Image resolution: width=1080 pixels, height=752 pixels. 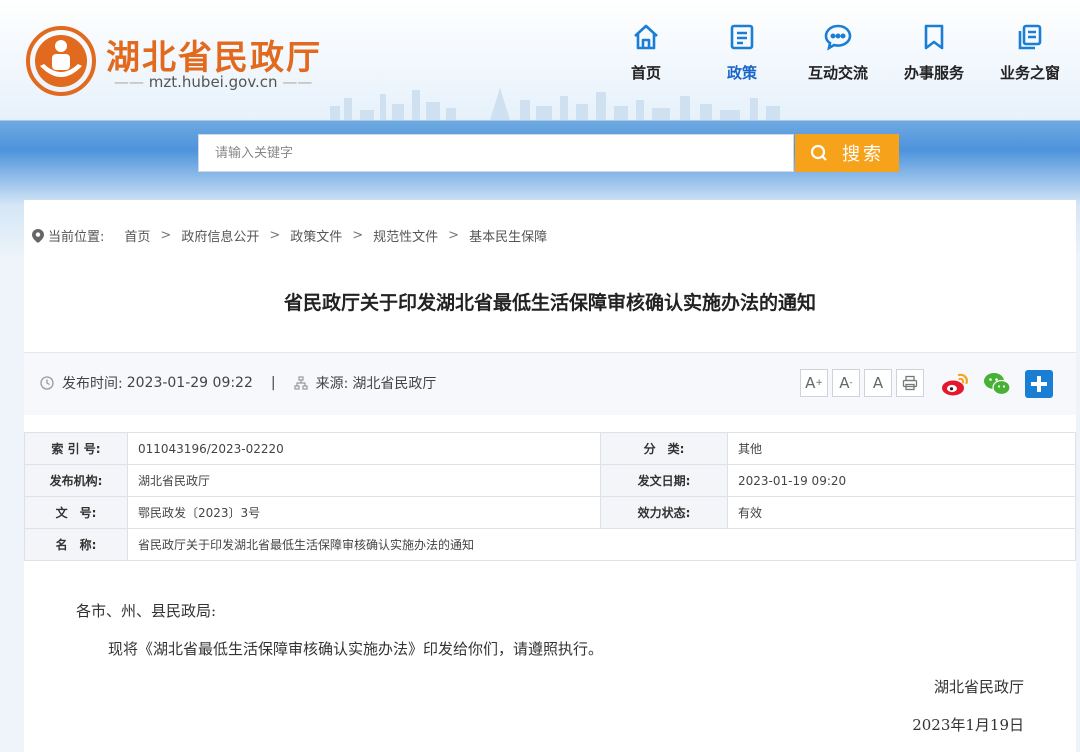 What do you see at coordinates (76, 448) in the screenshot?
I see `index-number-label: 索 引 号:` at bounding box center [76, 448].